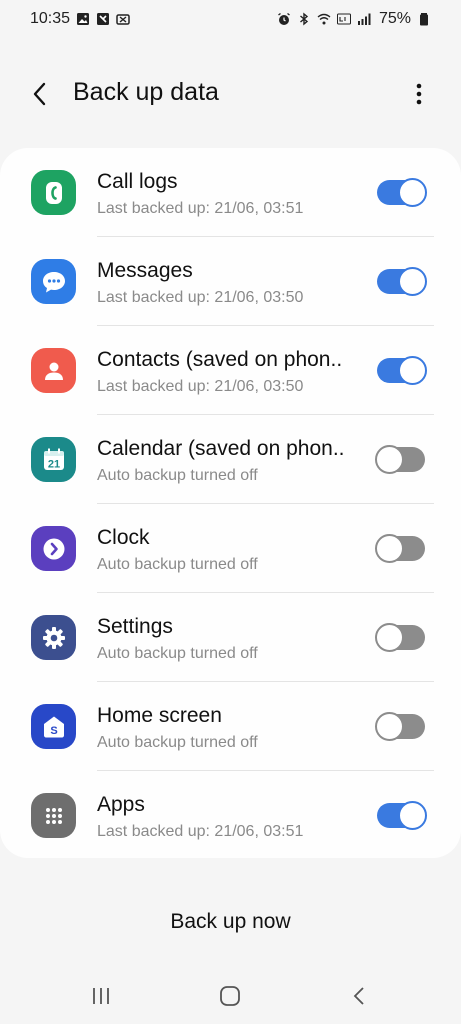 The image size is (461, 1024). Describe the element at coordinates (53, 731) in the screenshot. I see `home-screen-letter: S` at that location.